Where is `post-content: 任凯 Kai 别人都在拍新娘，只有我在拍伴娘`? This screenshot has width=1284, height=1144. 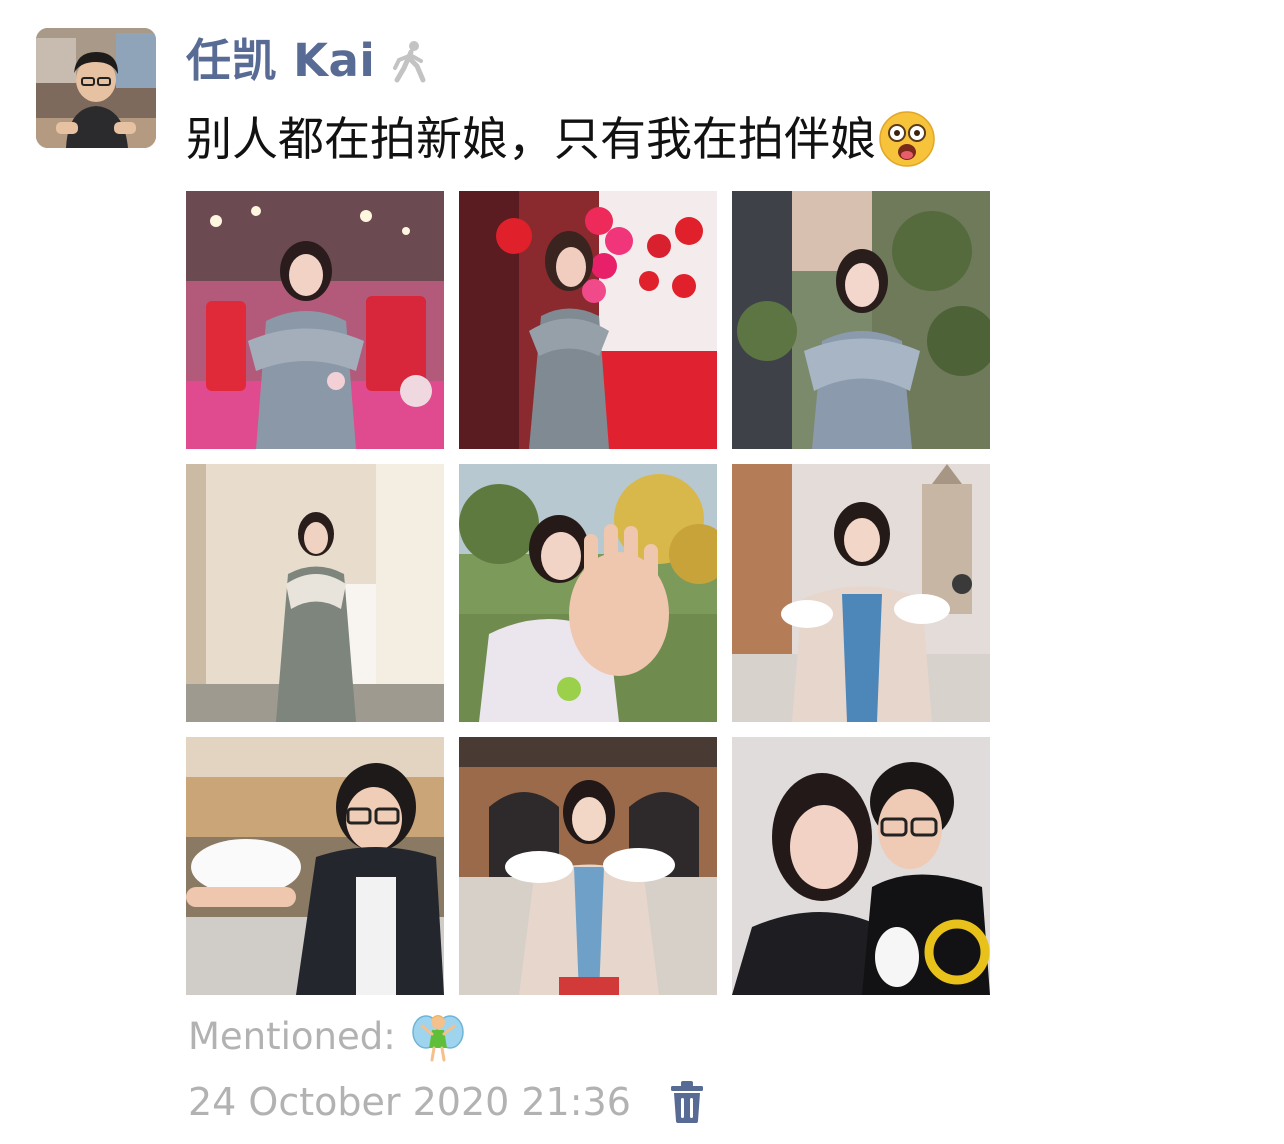
post-content: 任凯 Kai 别人都在拍新娘，只有我在拍伴娘 is located at coordinates (716, 100).